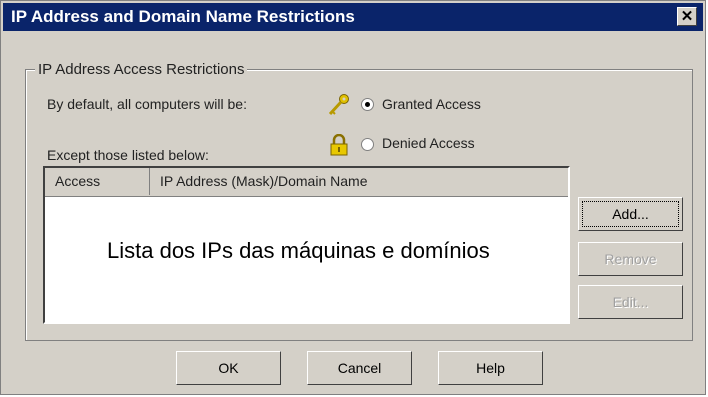  I want to click on cancel-button: Cancel, so click(359, 368).